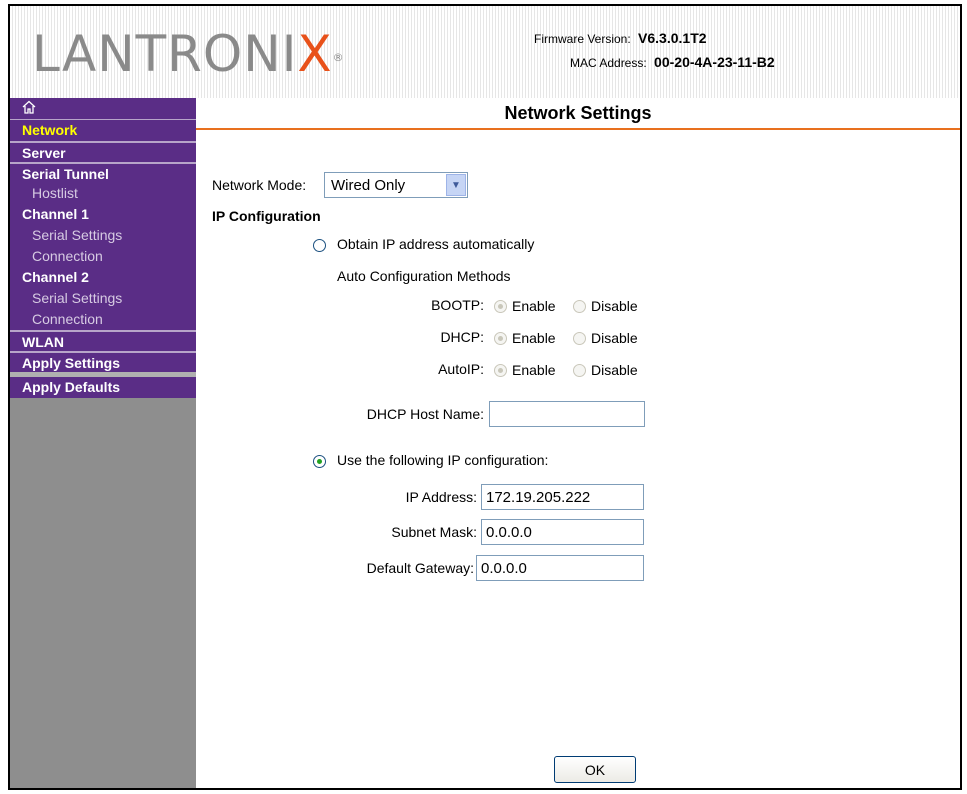  What do you see at coordinates (319, 461) in the screenshot?
I see `use-following-ip-radio` at bounding box center [319, 461].